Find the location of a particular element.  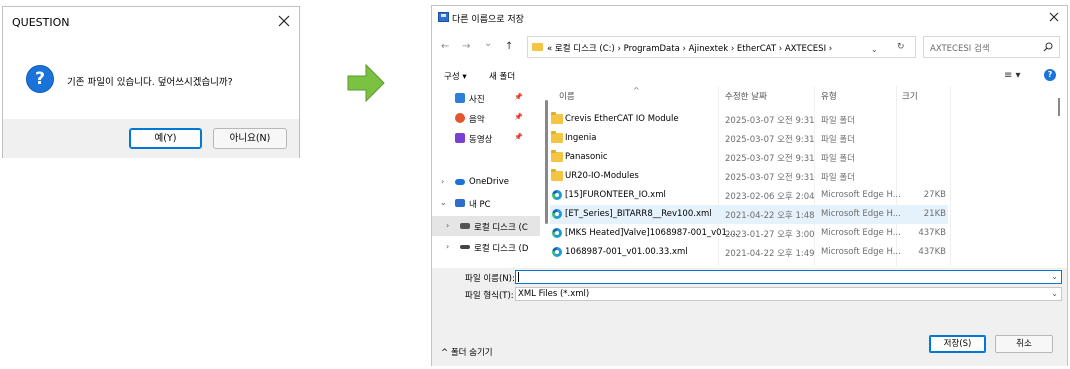

yes-button: 예(Y) is located at coordinates (165, 138).